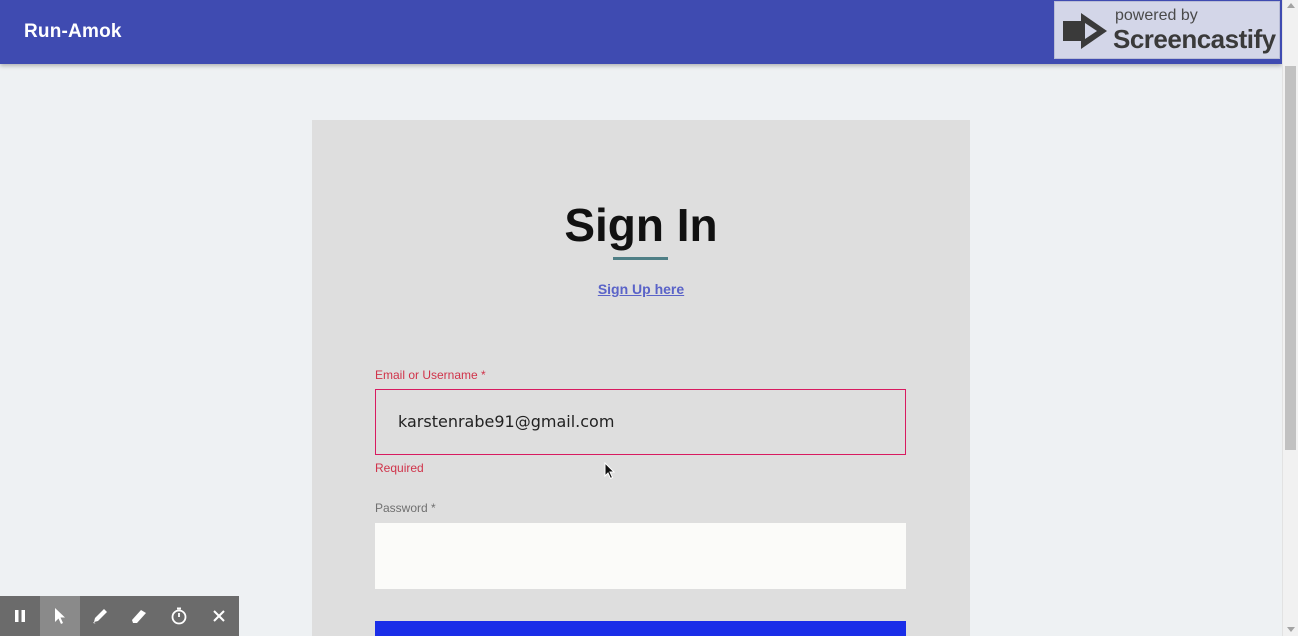 This screenshot has height=636, width=1298. What do you see at coordinates (640, 628) in the screenshot?
I see `sign-in-button` at bounding box center [640, 628].